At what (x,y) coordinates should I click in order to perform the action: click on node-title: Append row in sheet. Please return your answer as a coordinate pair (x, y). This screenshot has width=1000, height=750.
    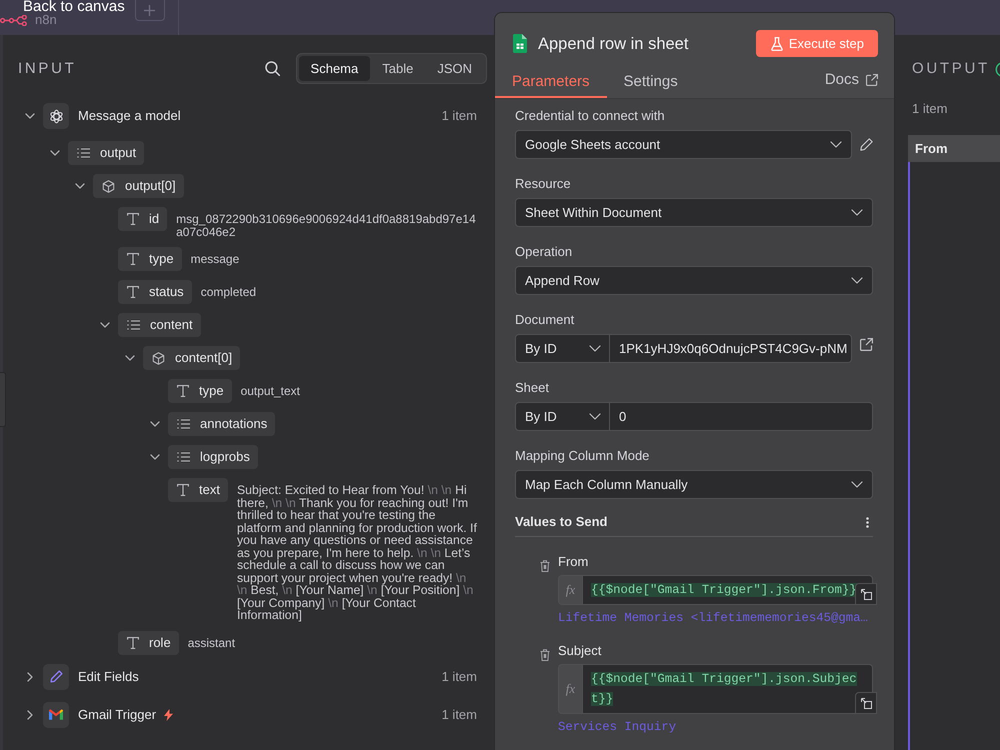
    Looking at the image, I should click on (613, 44).